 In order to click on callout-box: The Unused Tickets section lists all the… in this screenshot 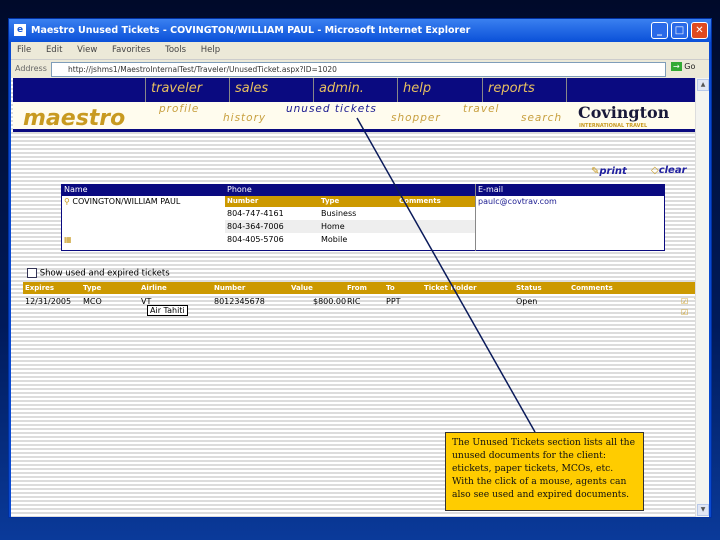, I will do `click(544, 471)`.